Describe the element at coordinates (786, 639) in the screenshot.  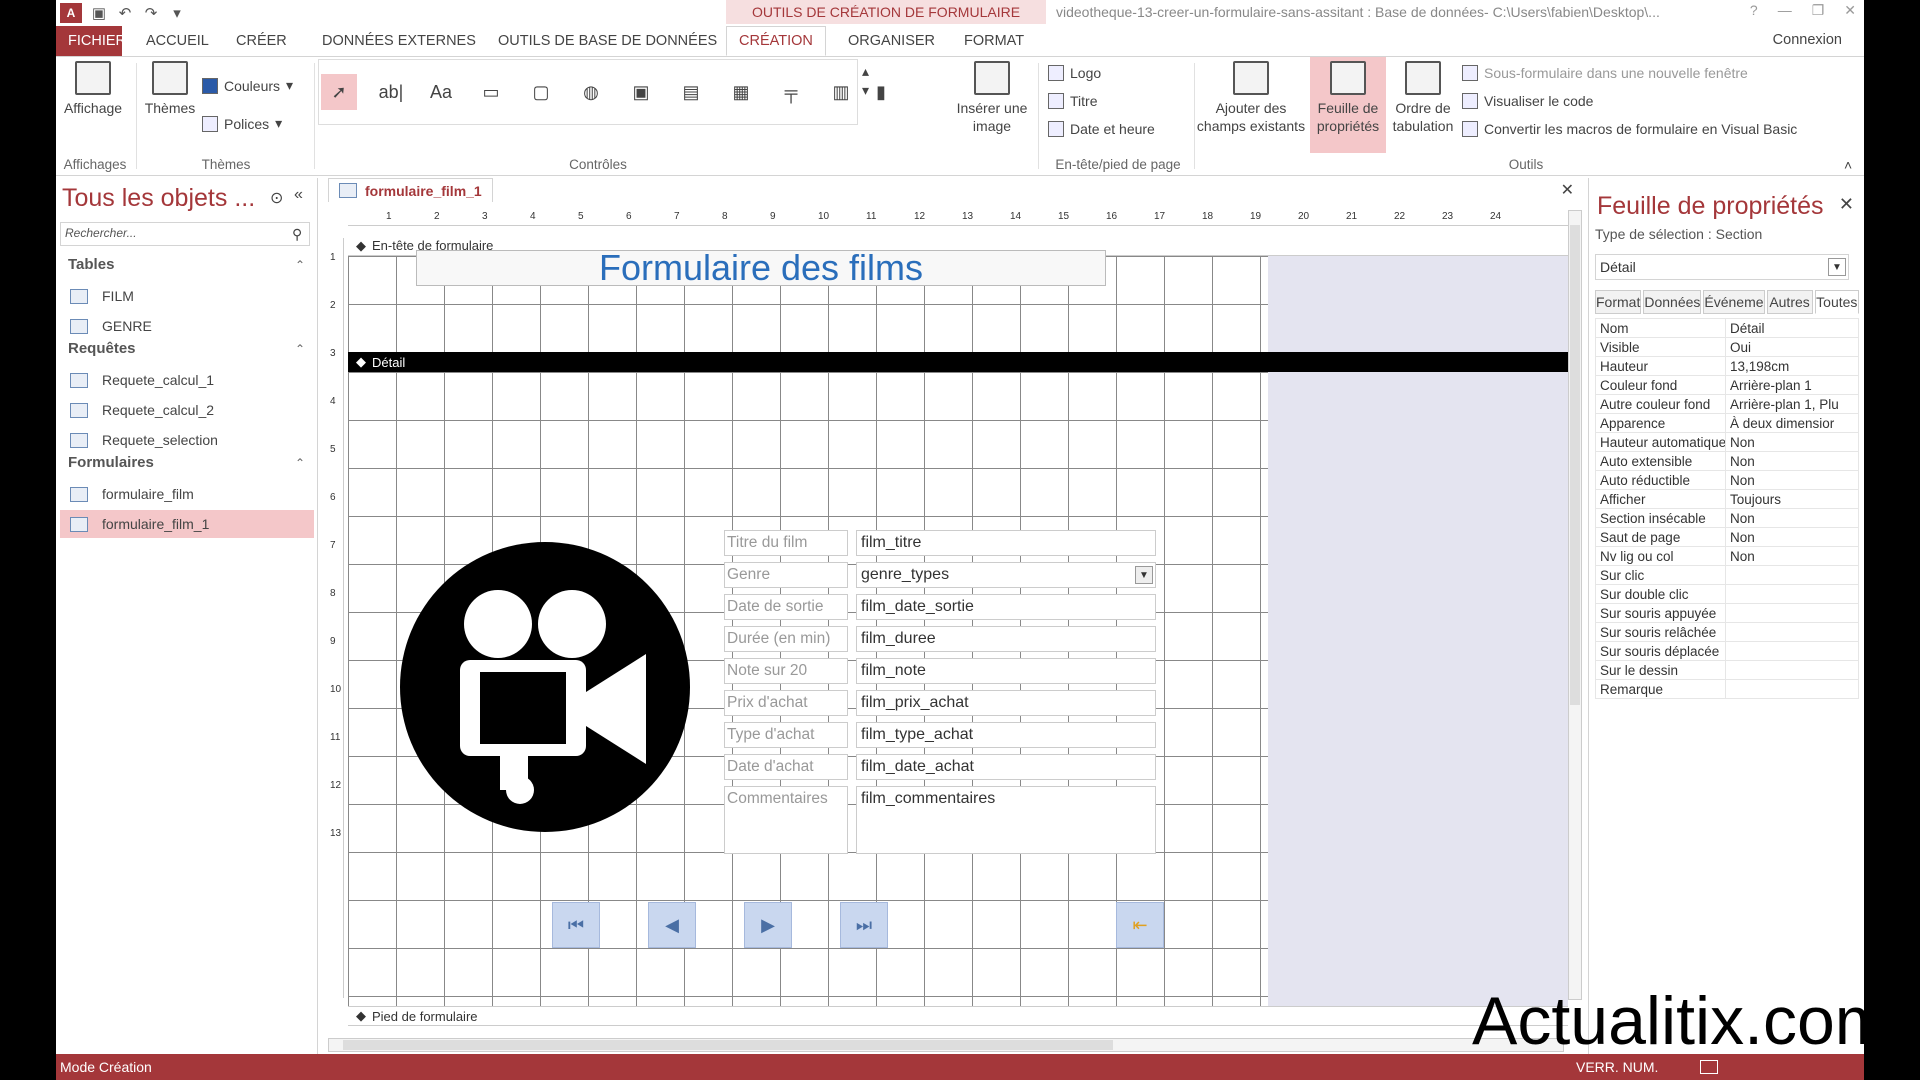
I see `field-label: Durée (en min)` at that location.